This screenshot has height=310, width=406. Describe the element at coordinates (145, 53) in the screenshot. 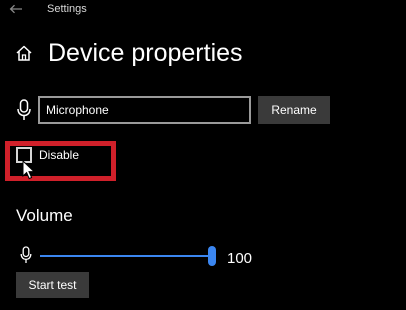

I see `page-title: Device properties` at that location.